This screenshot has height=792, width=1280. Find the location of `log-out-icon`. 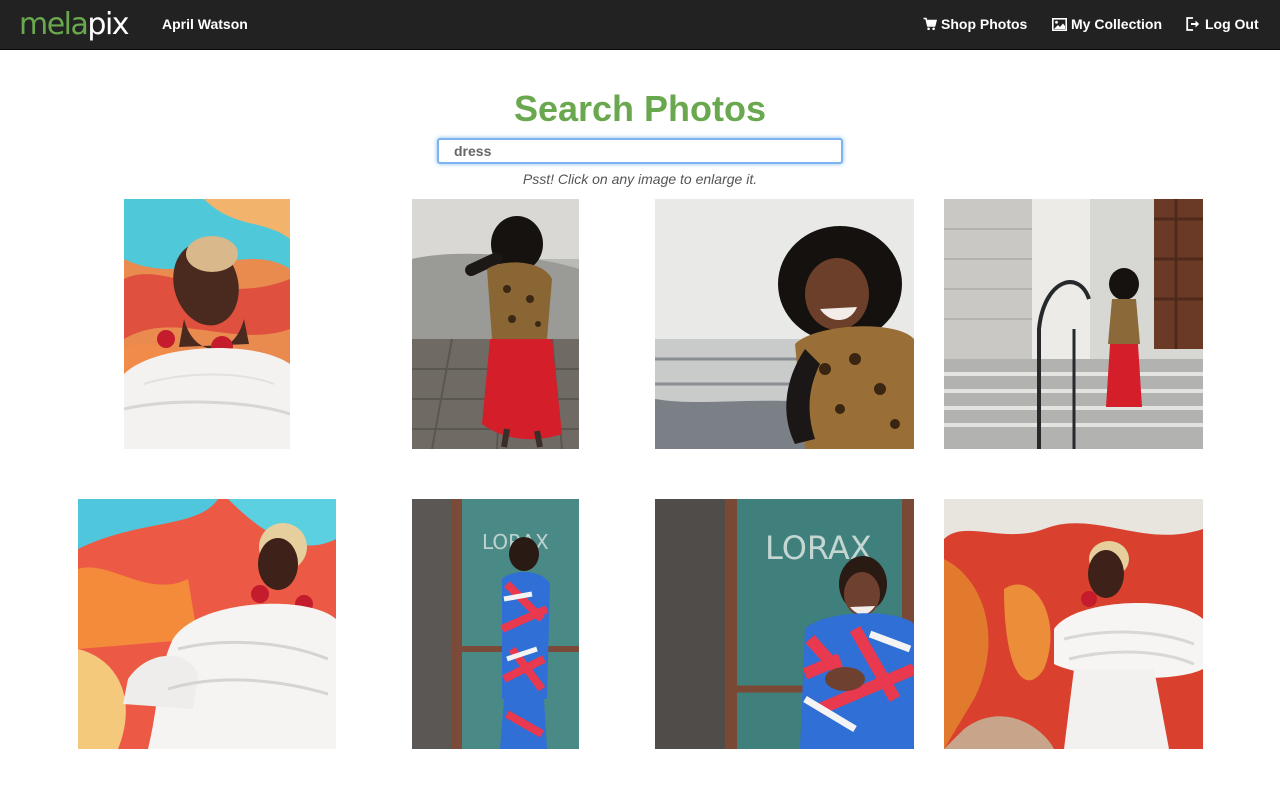

log-out-icon is located at coordinates (1193, 24).